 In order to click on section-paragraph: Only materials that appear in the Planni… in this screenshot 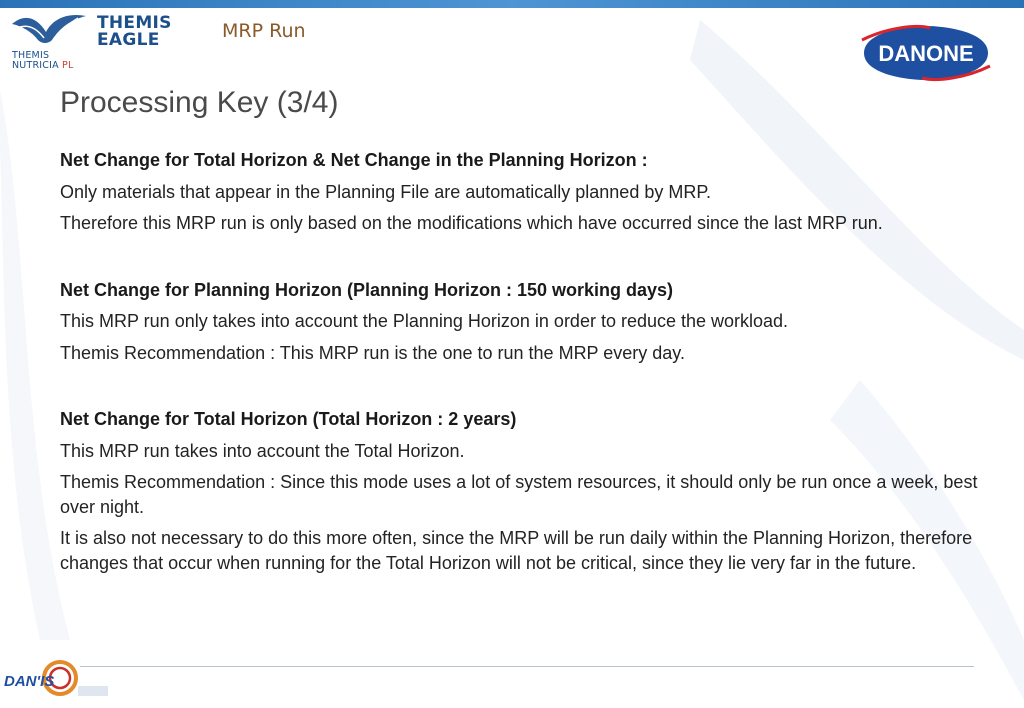, I will do `click(386, 191)`.